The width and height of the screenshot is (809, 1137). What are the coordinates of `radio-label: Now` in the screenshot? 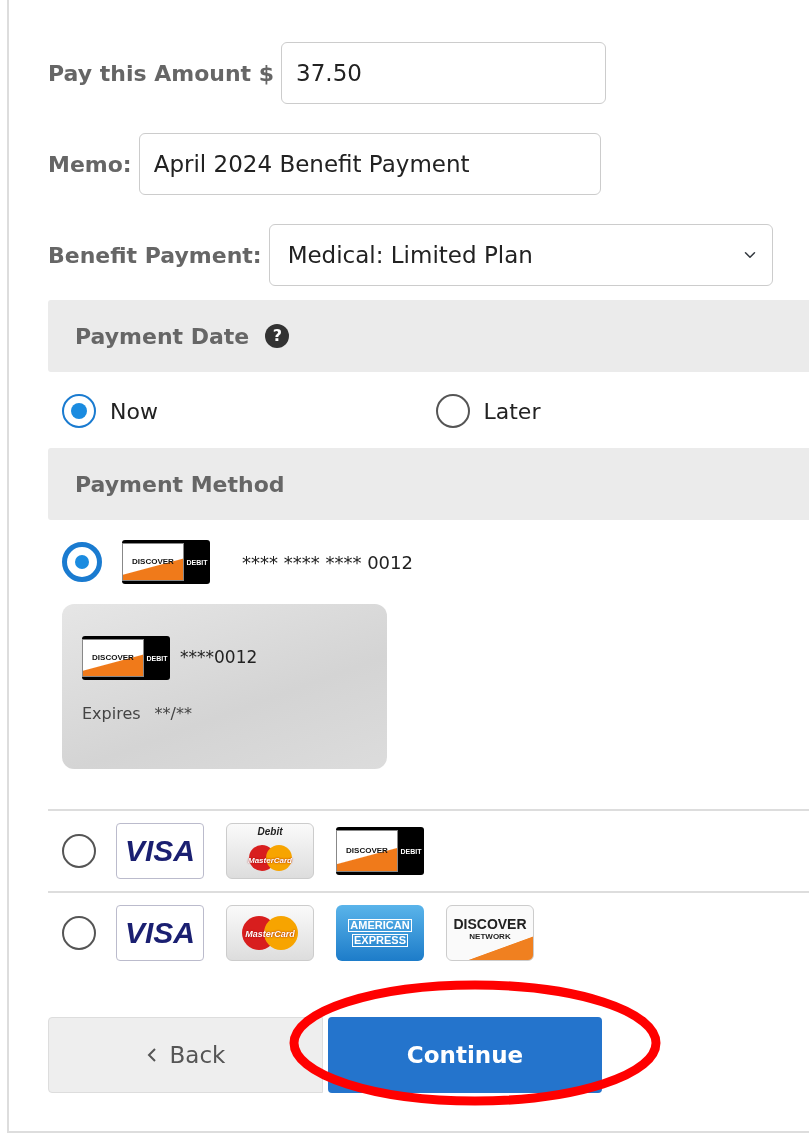 It's located at (134, 411).